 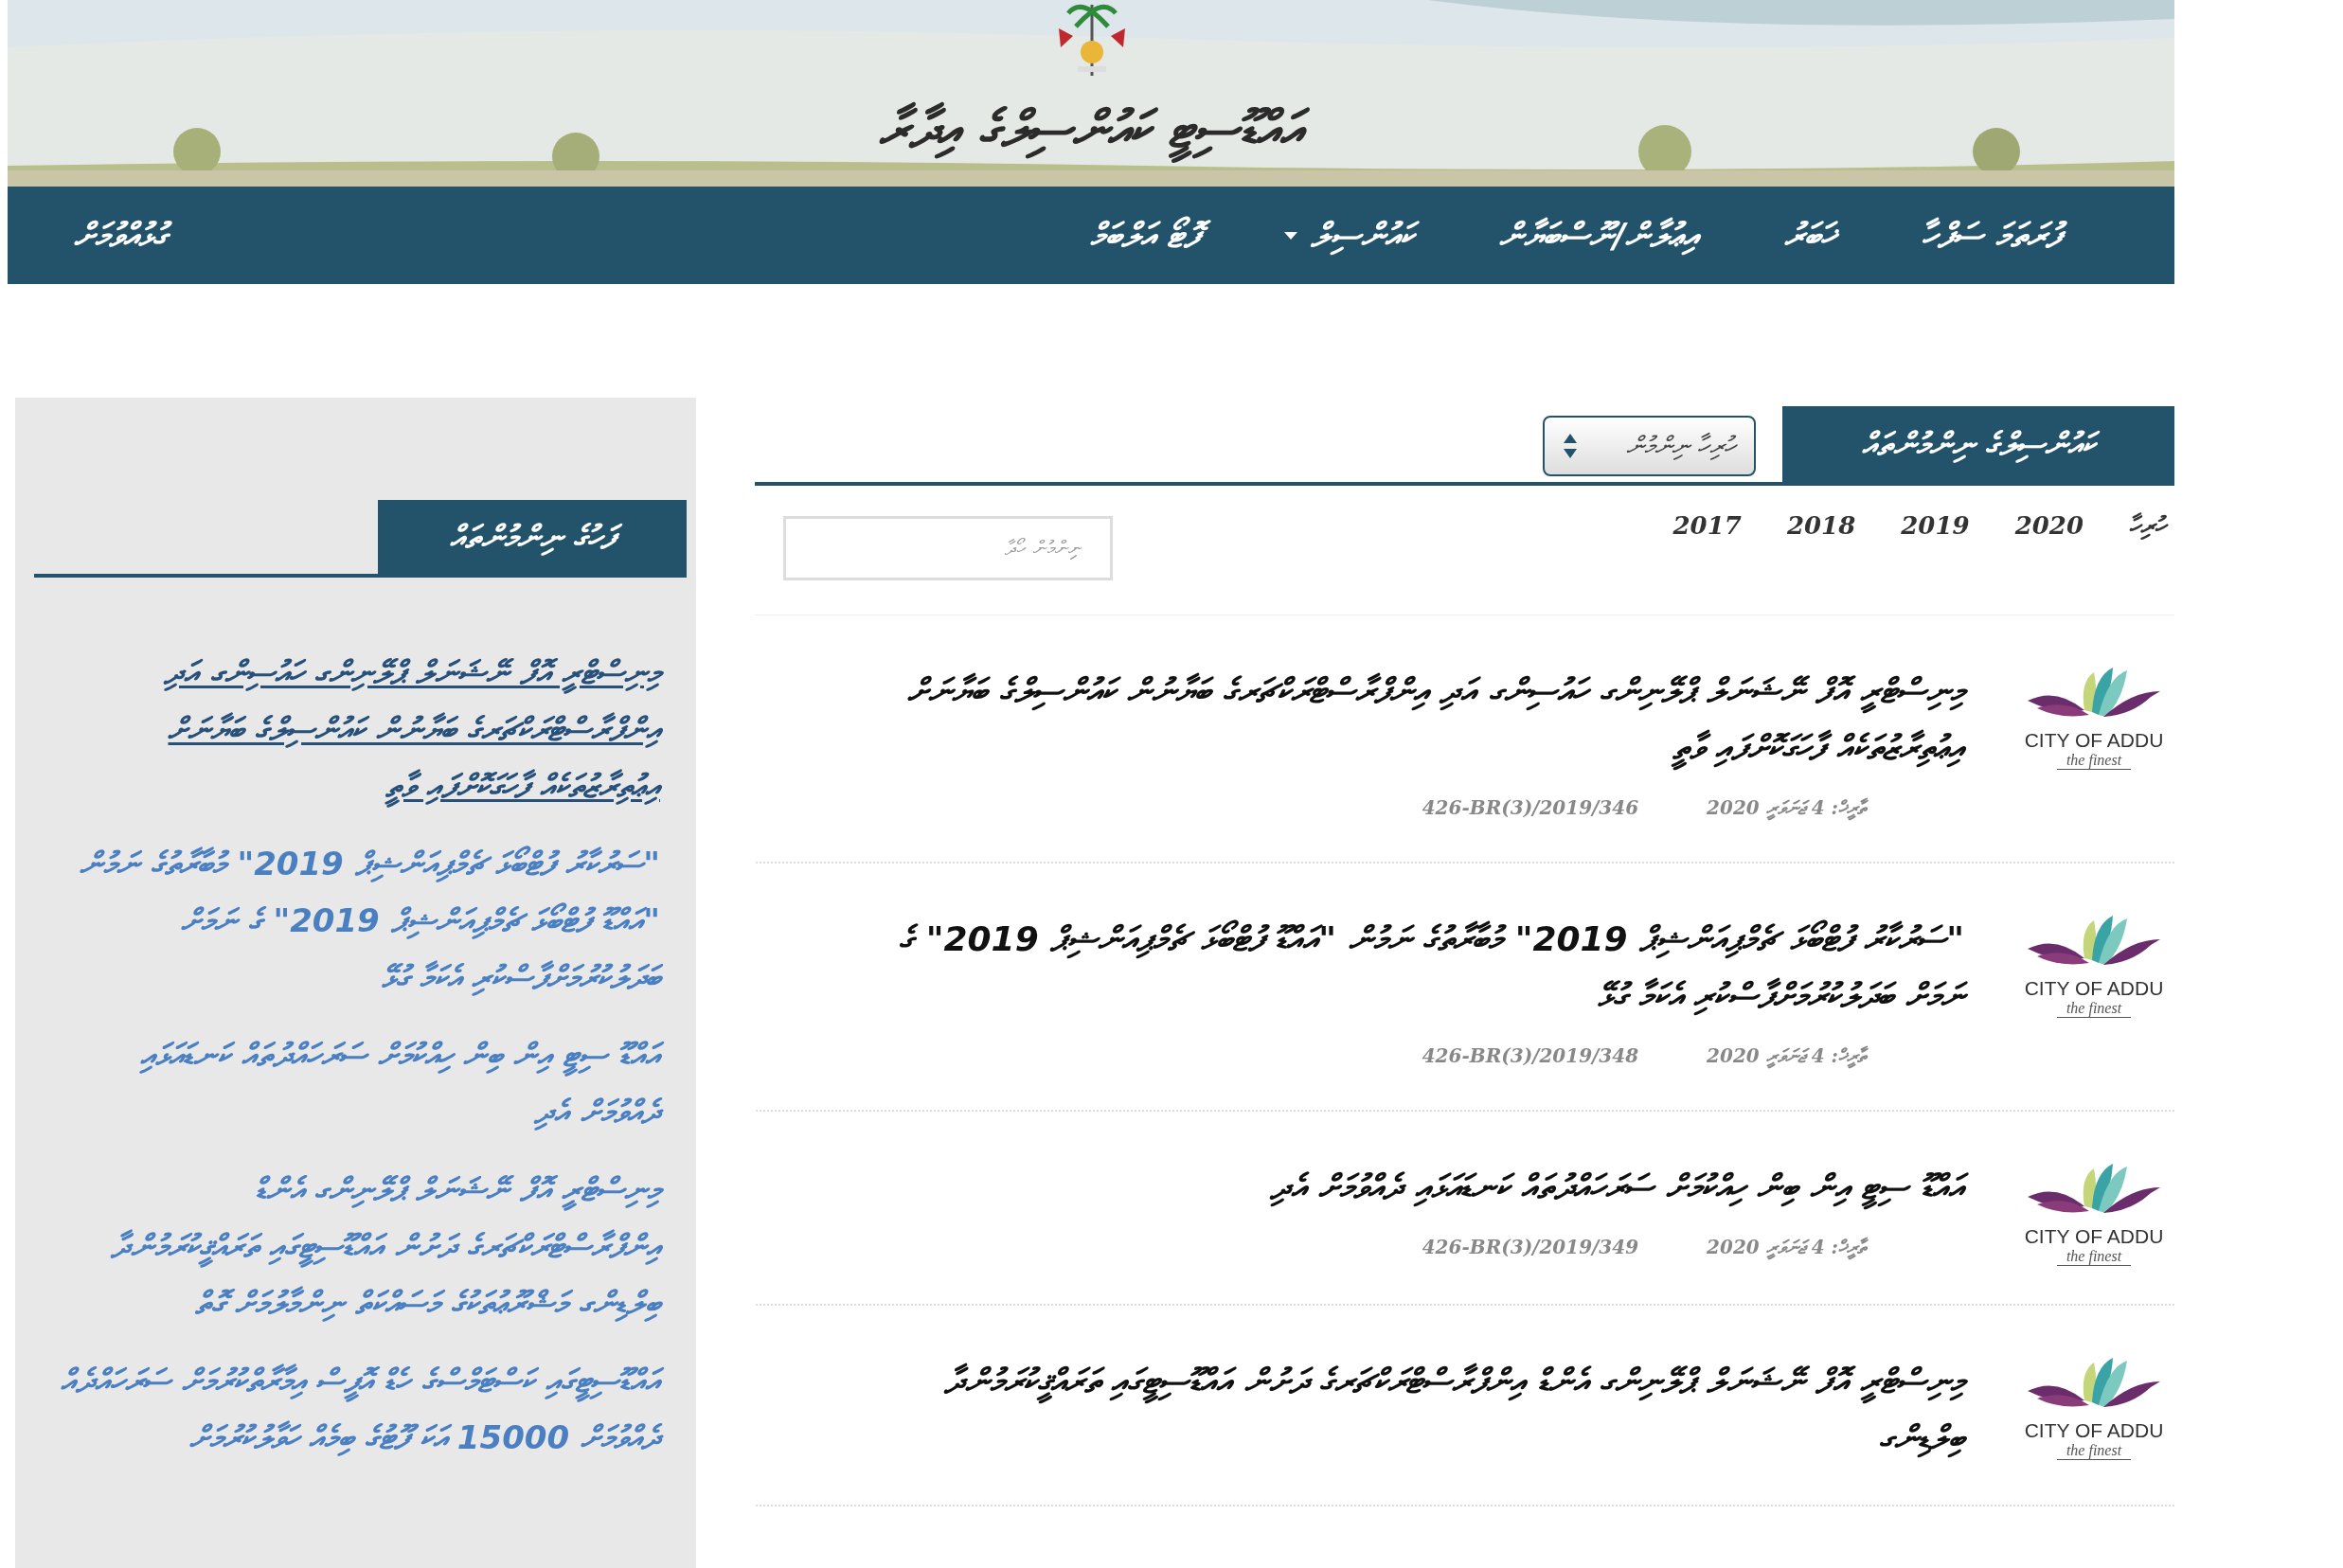 What do you see at coordinates (1409, 1410) in the screenshot?
I see `decision-title: މިނިސްޓްރީ އޮފް ނޭޝަނަލް ޕްލޭނިންގ އެންޑް އިންފްރާސްޓްރަކްޗަރގެ ދަށުން އައްޑޫސިޓީގައި ތަރައްޤީކުރަމުންދާ ބިލްޑިންގ` at bounding box center [1409, 1410].